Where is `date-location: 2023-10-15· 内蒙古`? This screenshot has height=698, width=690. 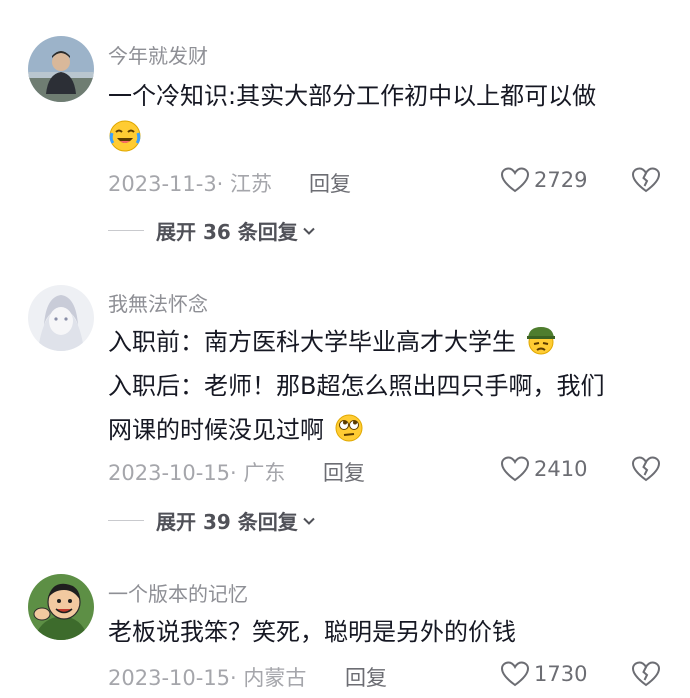 date-location: 2023-10-15· 内蒙古 is located at coordinates (207, 678).